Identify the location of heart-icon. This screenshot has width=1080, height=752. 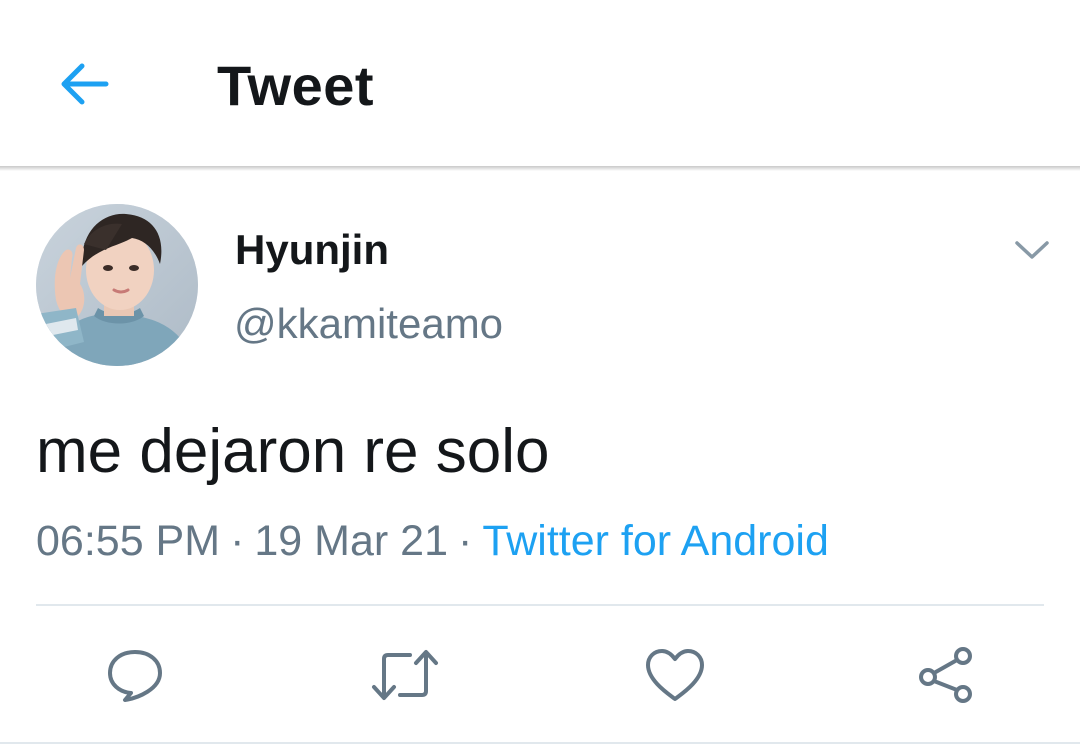
(675, 675).